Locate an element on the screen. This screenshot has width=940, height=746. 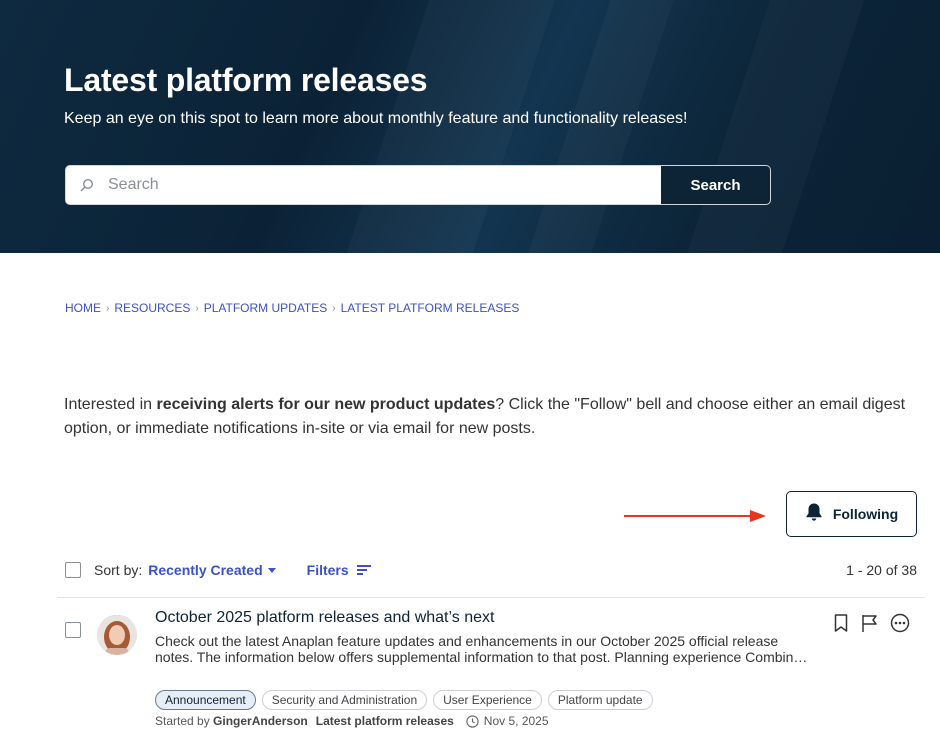
divider is located at coordinates (491, 597).